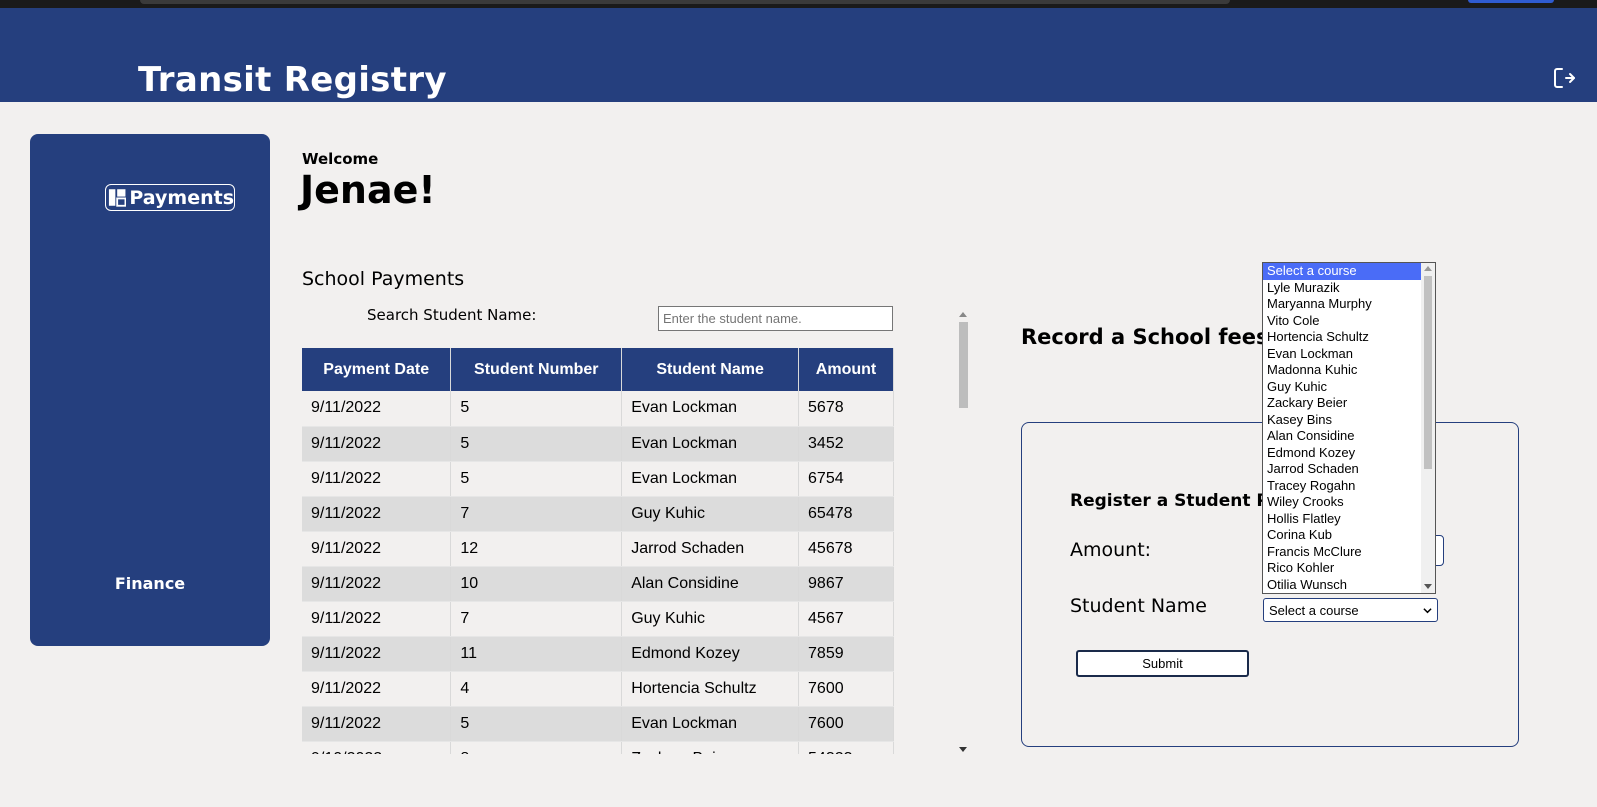  What do you see at coordinates (1342, 387) in the screenshot?
I see `dropdown-option: Guy Kuhic` at bounding box center [1342, 387].